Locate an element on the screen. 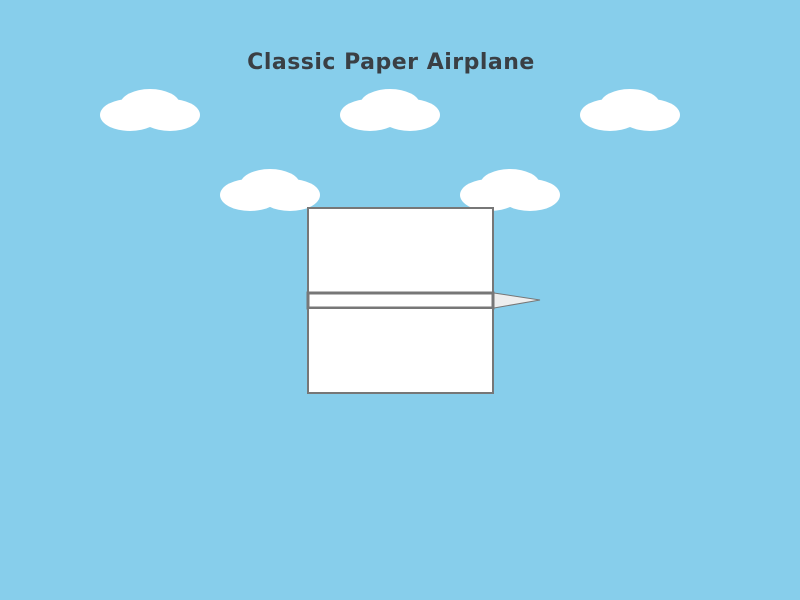  airplane-nose is located at coordinates (517, 300).